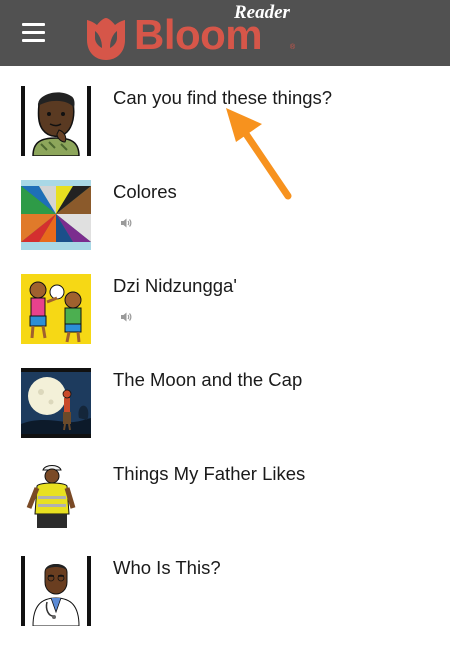  What do you see at coordinates (225, 225) in the screenshot?
I see `book-item: Colores` at bounding box center [225, 225].